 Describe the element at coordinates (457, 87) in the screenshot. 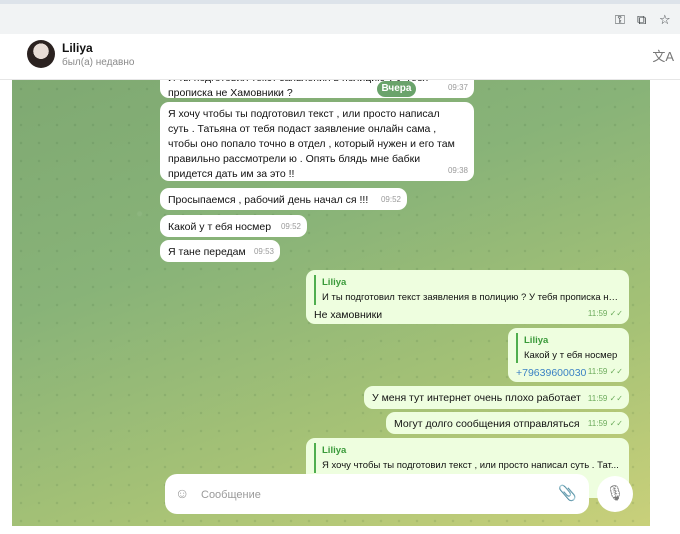

I see `message-time: 09:37` at that location.